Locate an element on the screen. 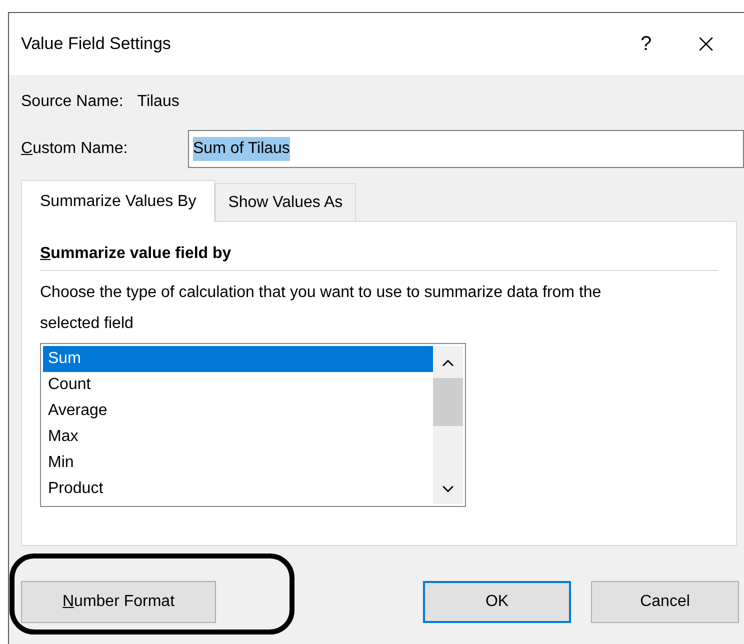  scrollbar-thumb is located at coordinates (448, 402).